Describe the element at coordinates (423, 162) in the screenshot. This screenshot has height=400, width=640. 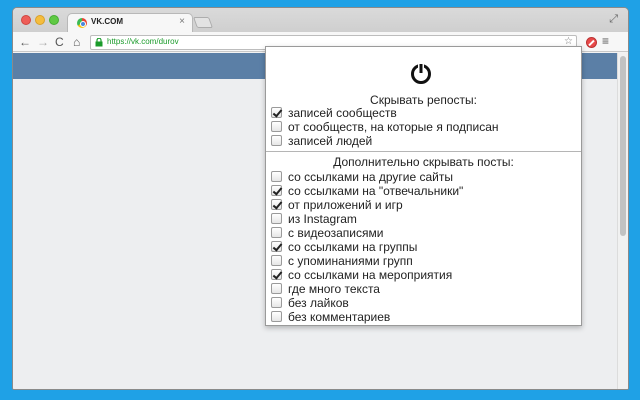
I see `section-title-extra: Дополнительно скрывать посты:` at that location.